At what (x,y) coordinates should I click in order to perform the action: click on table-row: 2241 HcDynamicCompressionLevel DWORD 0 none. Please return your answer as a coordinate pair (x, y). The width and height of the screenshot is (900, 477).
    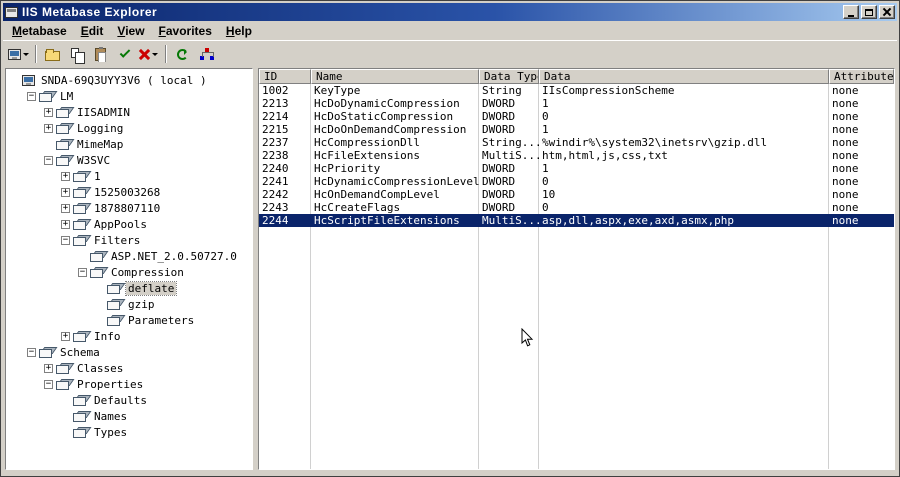
    Looking at the image, I should click on (576, 181).